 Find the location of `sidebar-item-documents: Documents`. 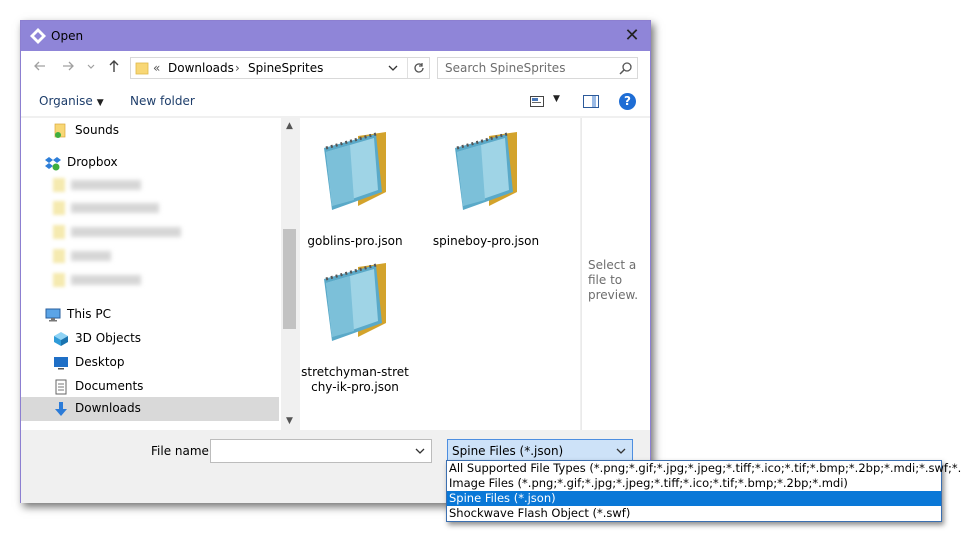

sidebar-item-documents: Documents is located at coordinates (164, 387).